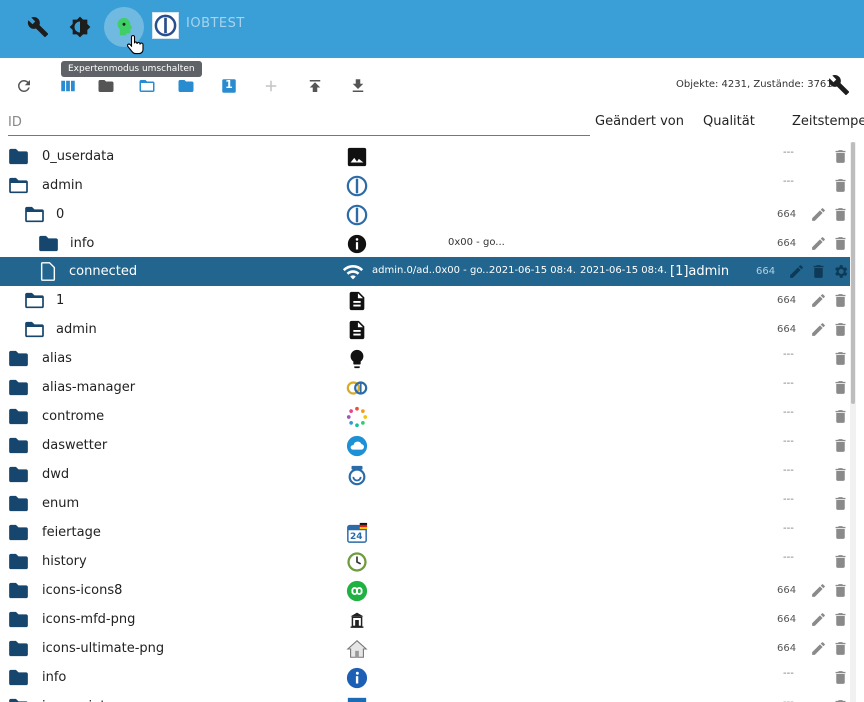 The image size is (864, 702). Describe the element at coordinates (106, 86) in the screenshot. I see `folder-collapse-icon` at that location.